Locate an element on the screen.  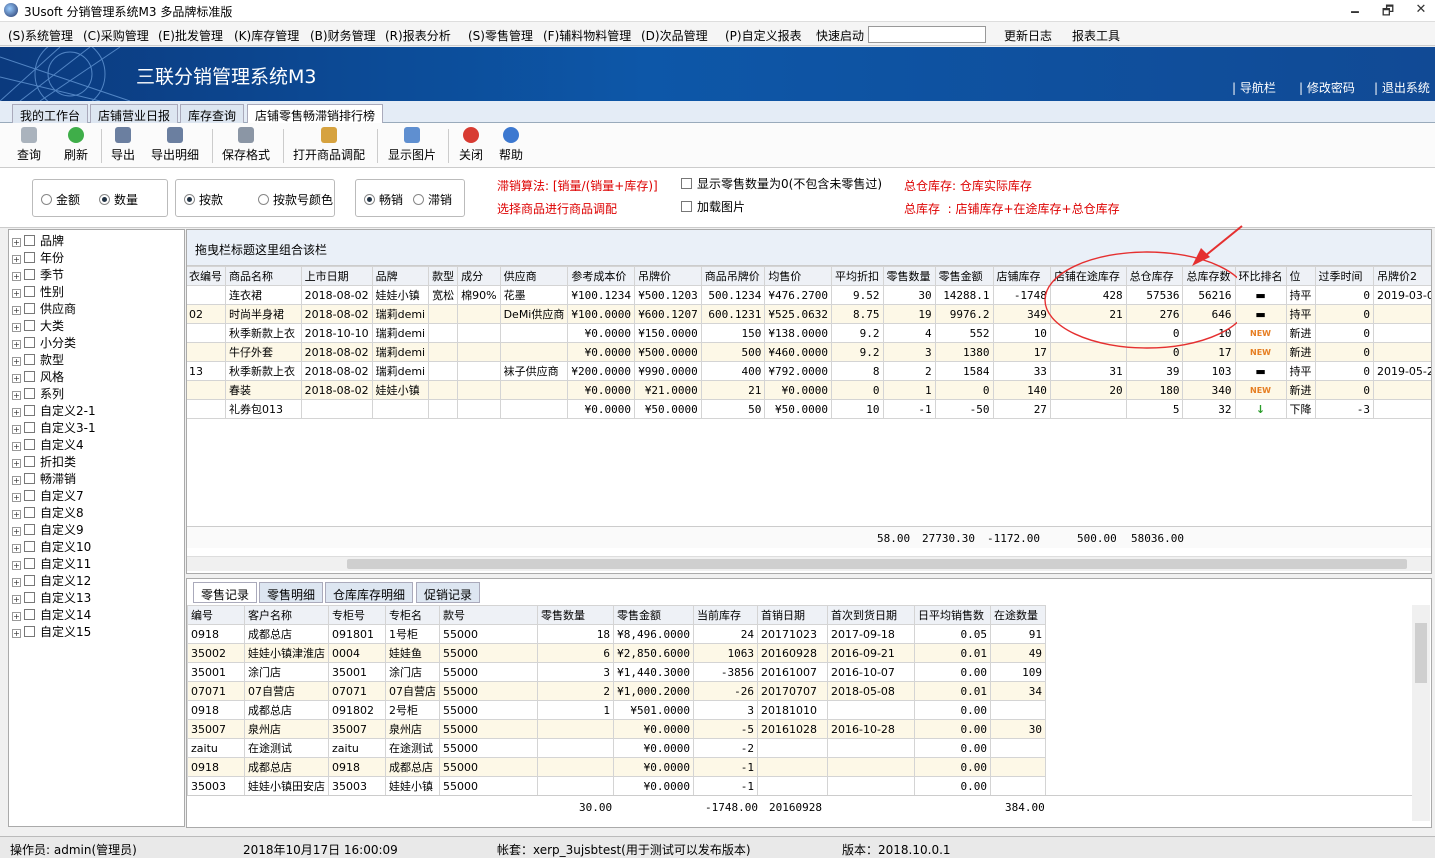
tab-warehouse-detail: 仓库库存明细 is located at coordinates (369, 592).